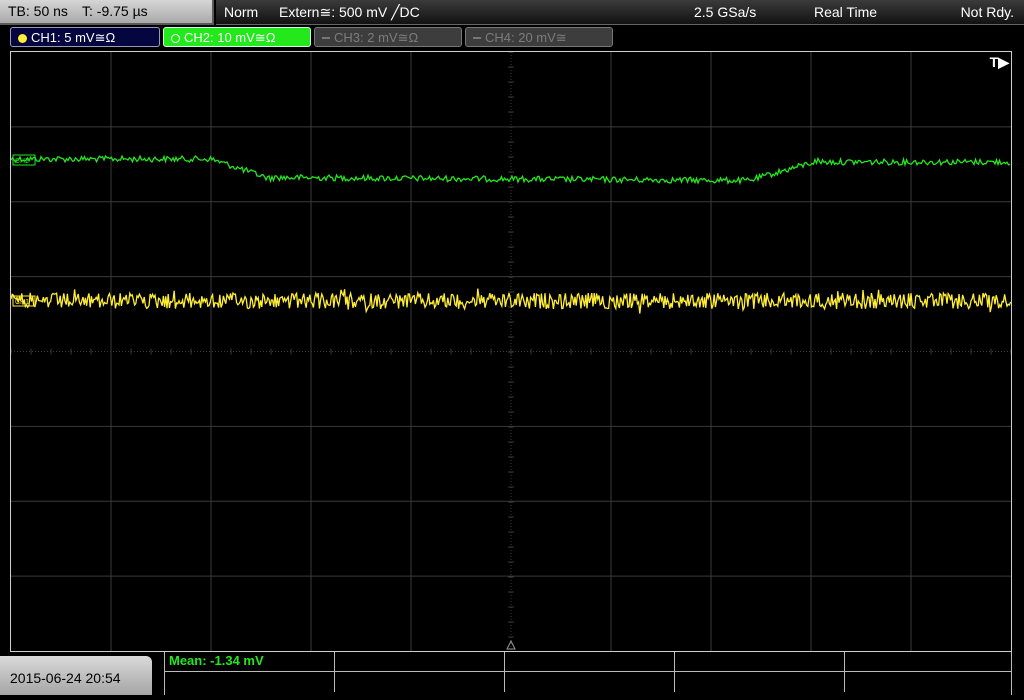 This screenshot has width=1024, height=700. What do you see at coordinates (216, 660) in the screenshot?
I see `measurement-mean: Mean: -1.34 mV` at bounding box center [216, 660].